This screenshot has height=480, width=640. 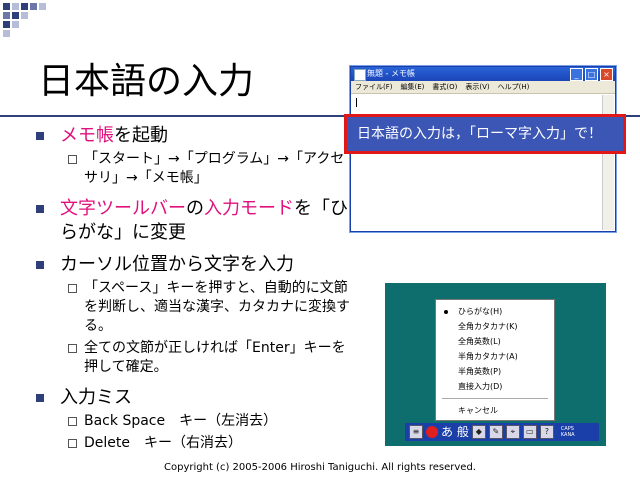 What do you see at coordinates (141, 135) in the screenshot?
I see `bullet-text: を起動` at bounding box center [141, 135].